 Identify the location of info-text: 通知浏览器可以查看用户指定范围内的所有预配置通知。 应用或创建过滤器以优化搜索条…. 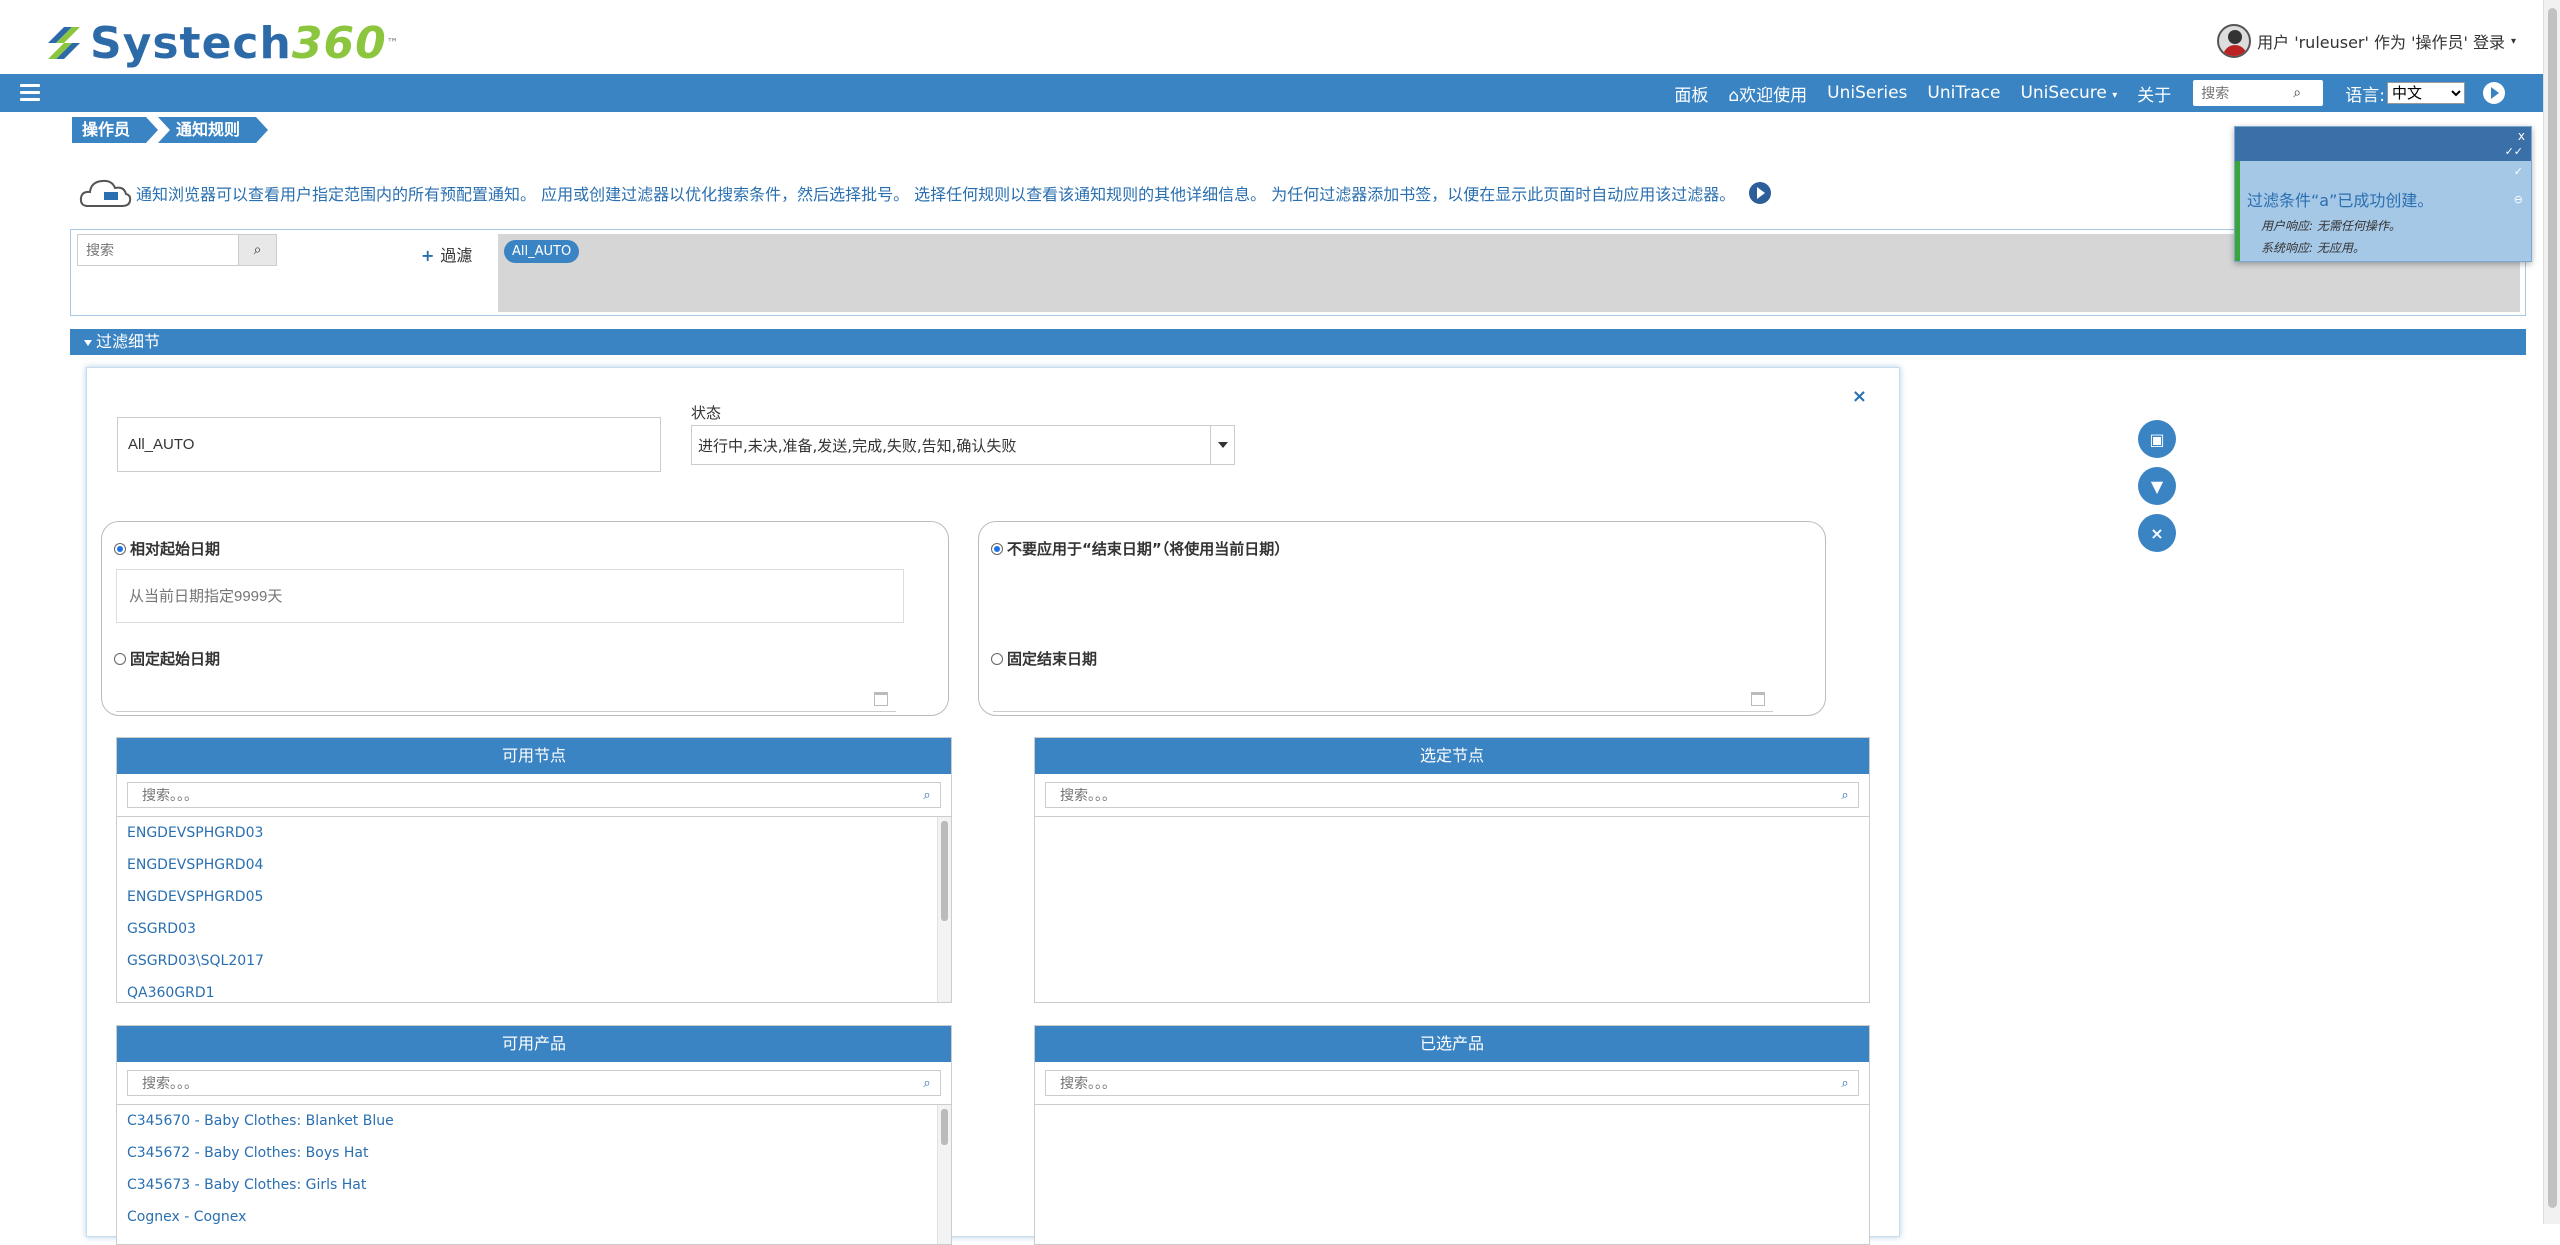
(936, 194).